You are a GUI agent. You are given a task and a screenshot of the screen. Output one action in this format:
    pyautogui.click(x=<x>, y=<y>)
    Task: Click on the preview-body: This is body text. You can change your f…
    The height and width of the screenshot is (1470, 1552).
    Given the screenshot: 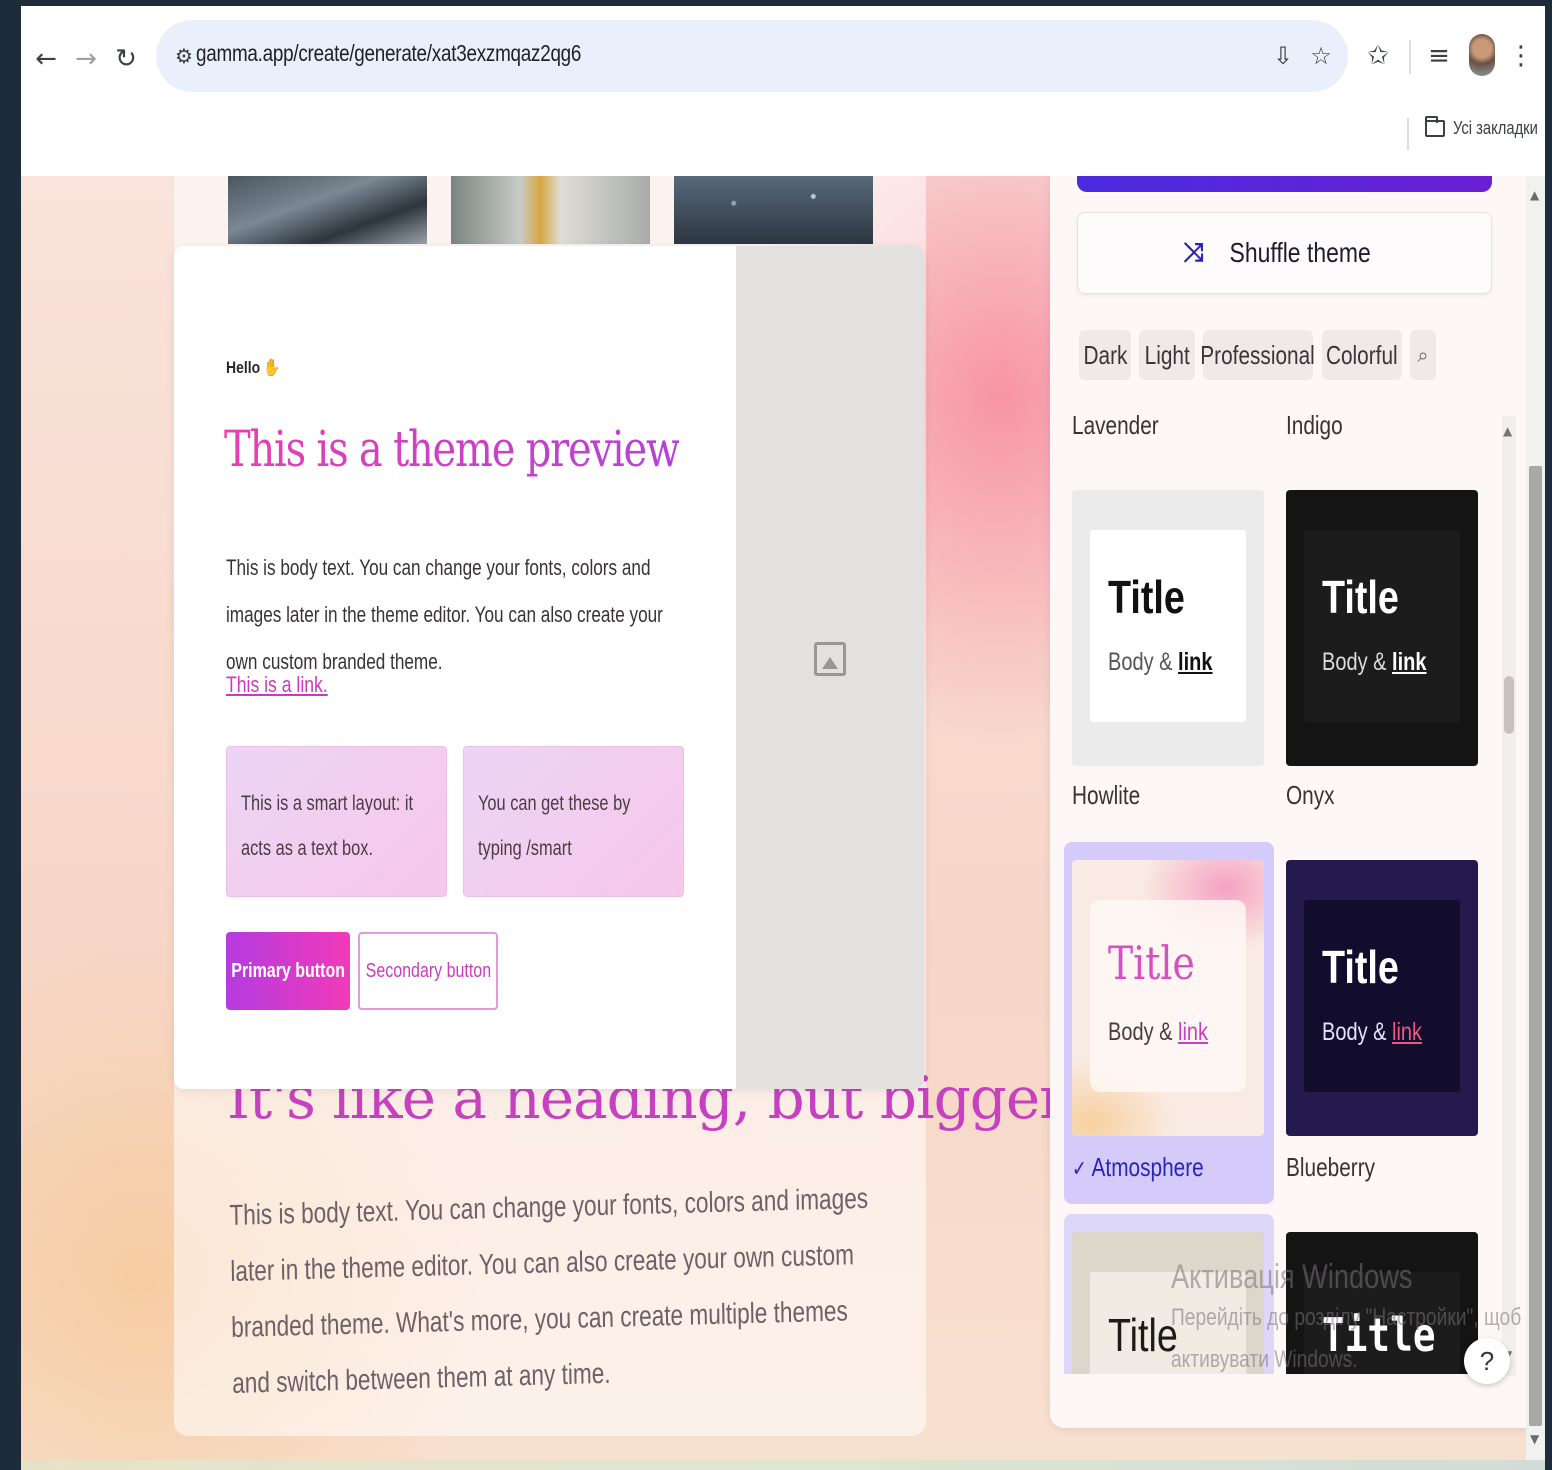 What is the action you would take?
    pyautogui.click(x=444, y=614)
    